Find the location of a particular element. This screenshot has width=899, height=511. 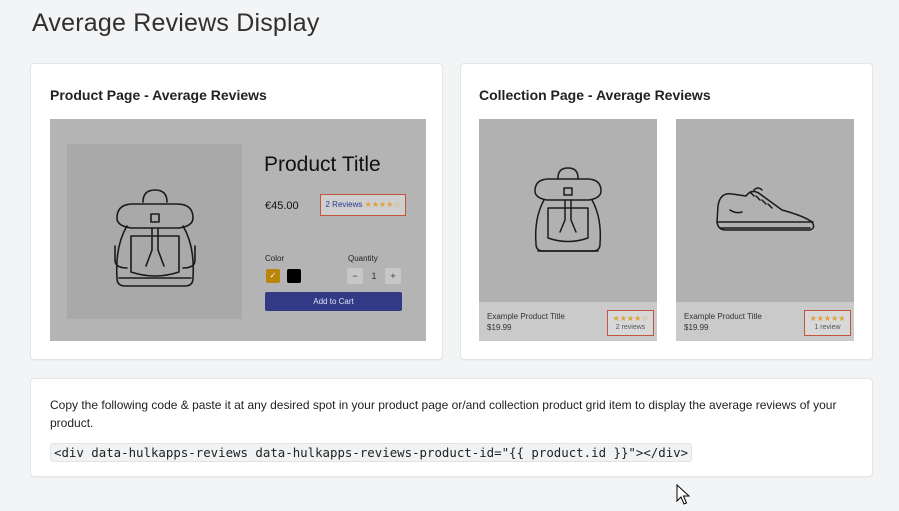

page-title: Average Reviews Display is located at coordinates (176, 23).